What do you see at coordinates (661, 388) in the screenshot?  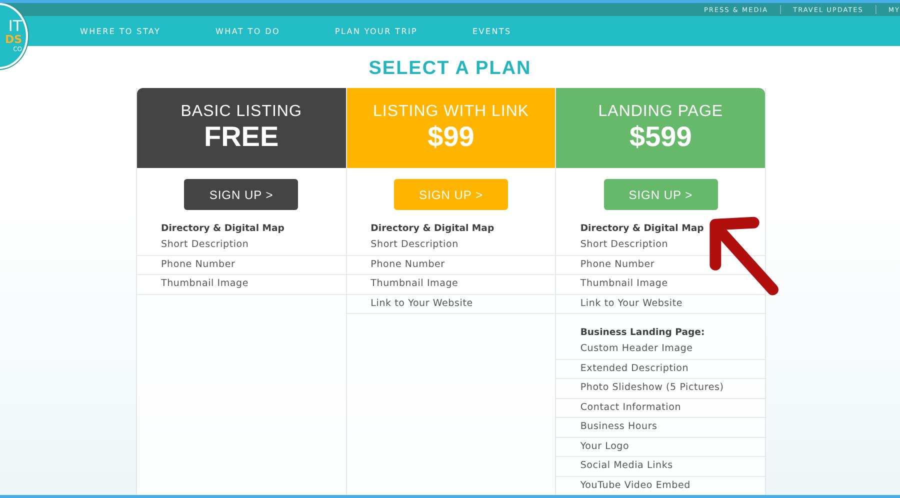 I see `feature-item: Photo Slideshow (5 Pictures)` at bounding box center [661, 388].